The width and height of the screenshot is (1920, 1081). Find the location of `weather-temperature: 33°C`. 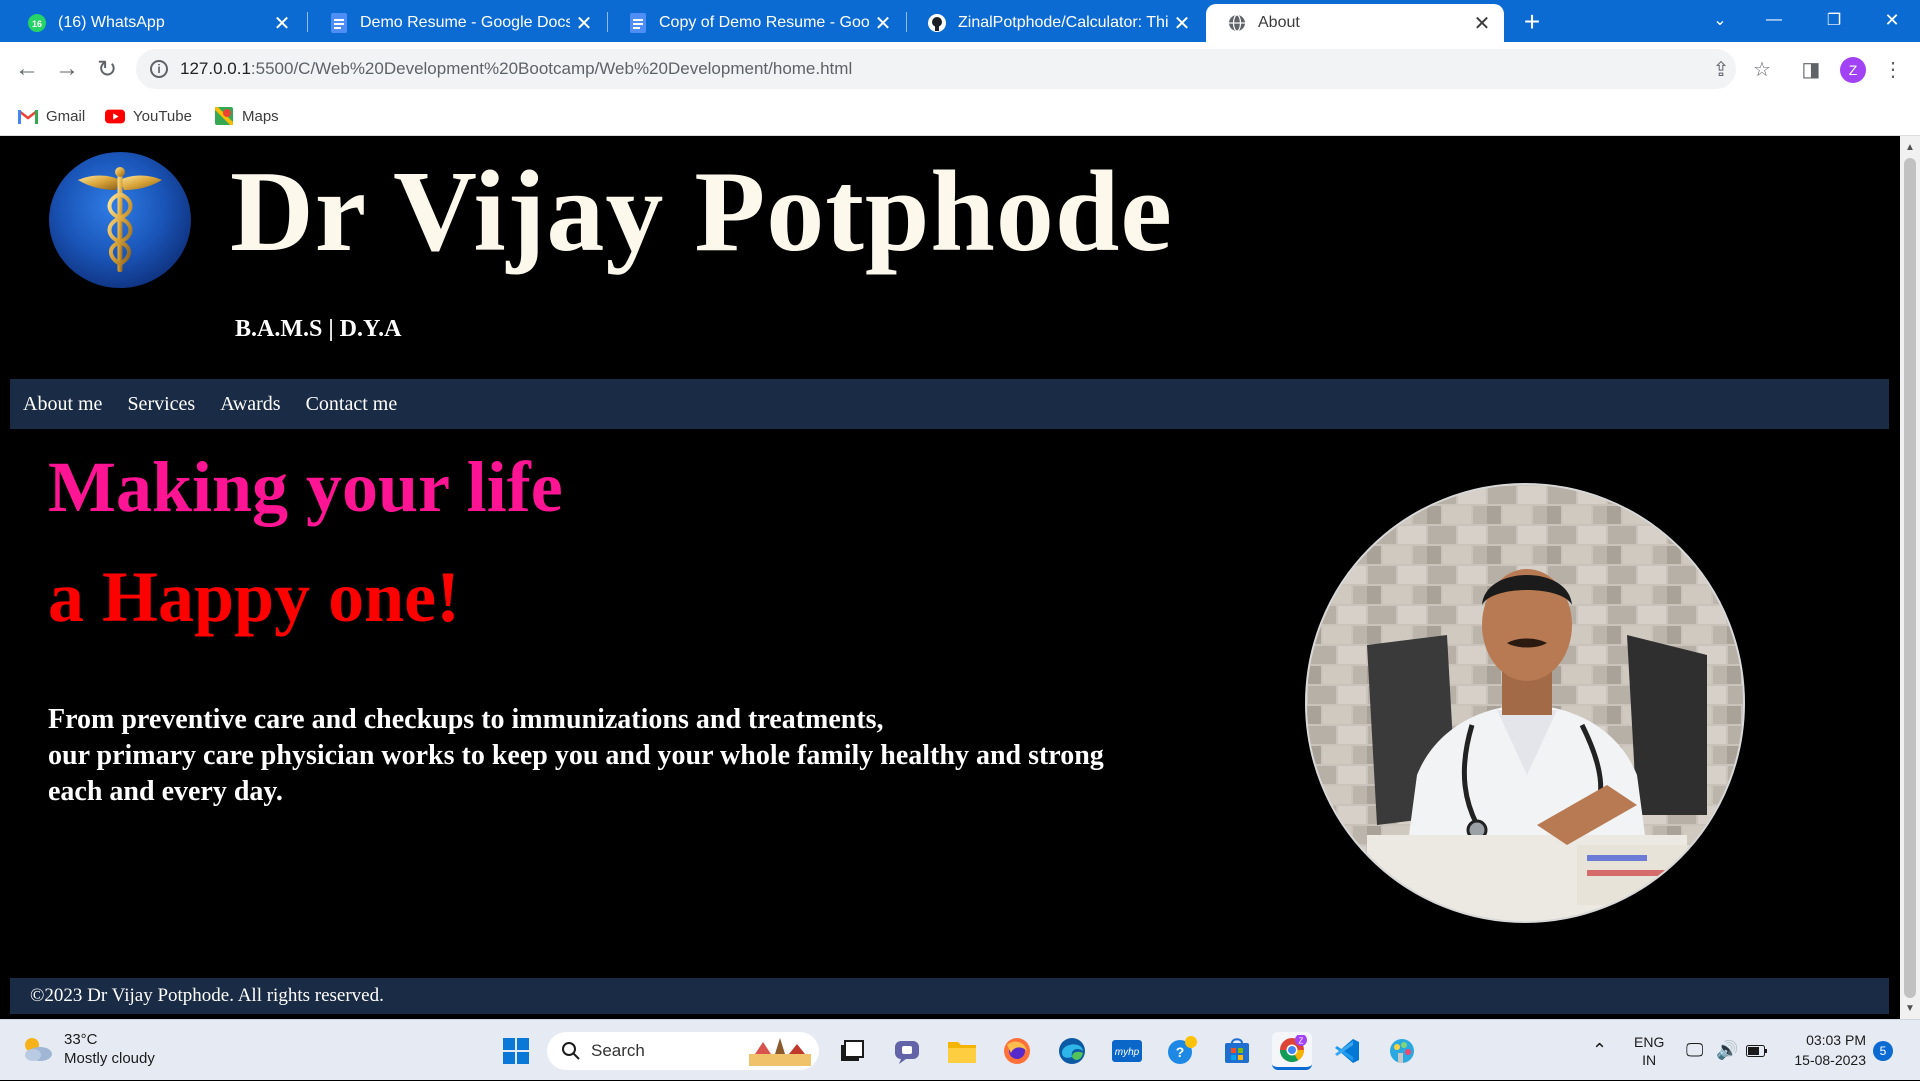

weather-temperature: 33°C is located at coordinates (81, 1039).